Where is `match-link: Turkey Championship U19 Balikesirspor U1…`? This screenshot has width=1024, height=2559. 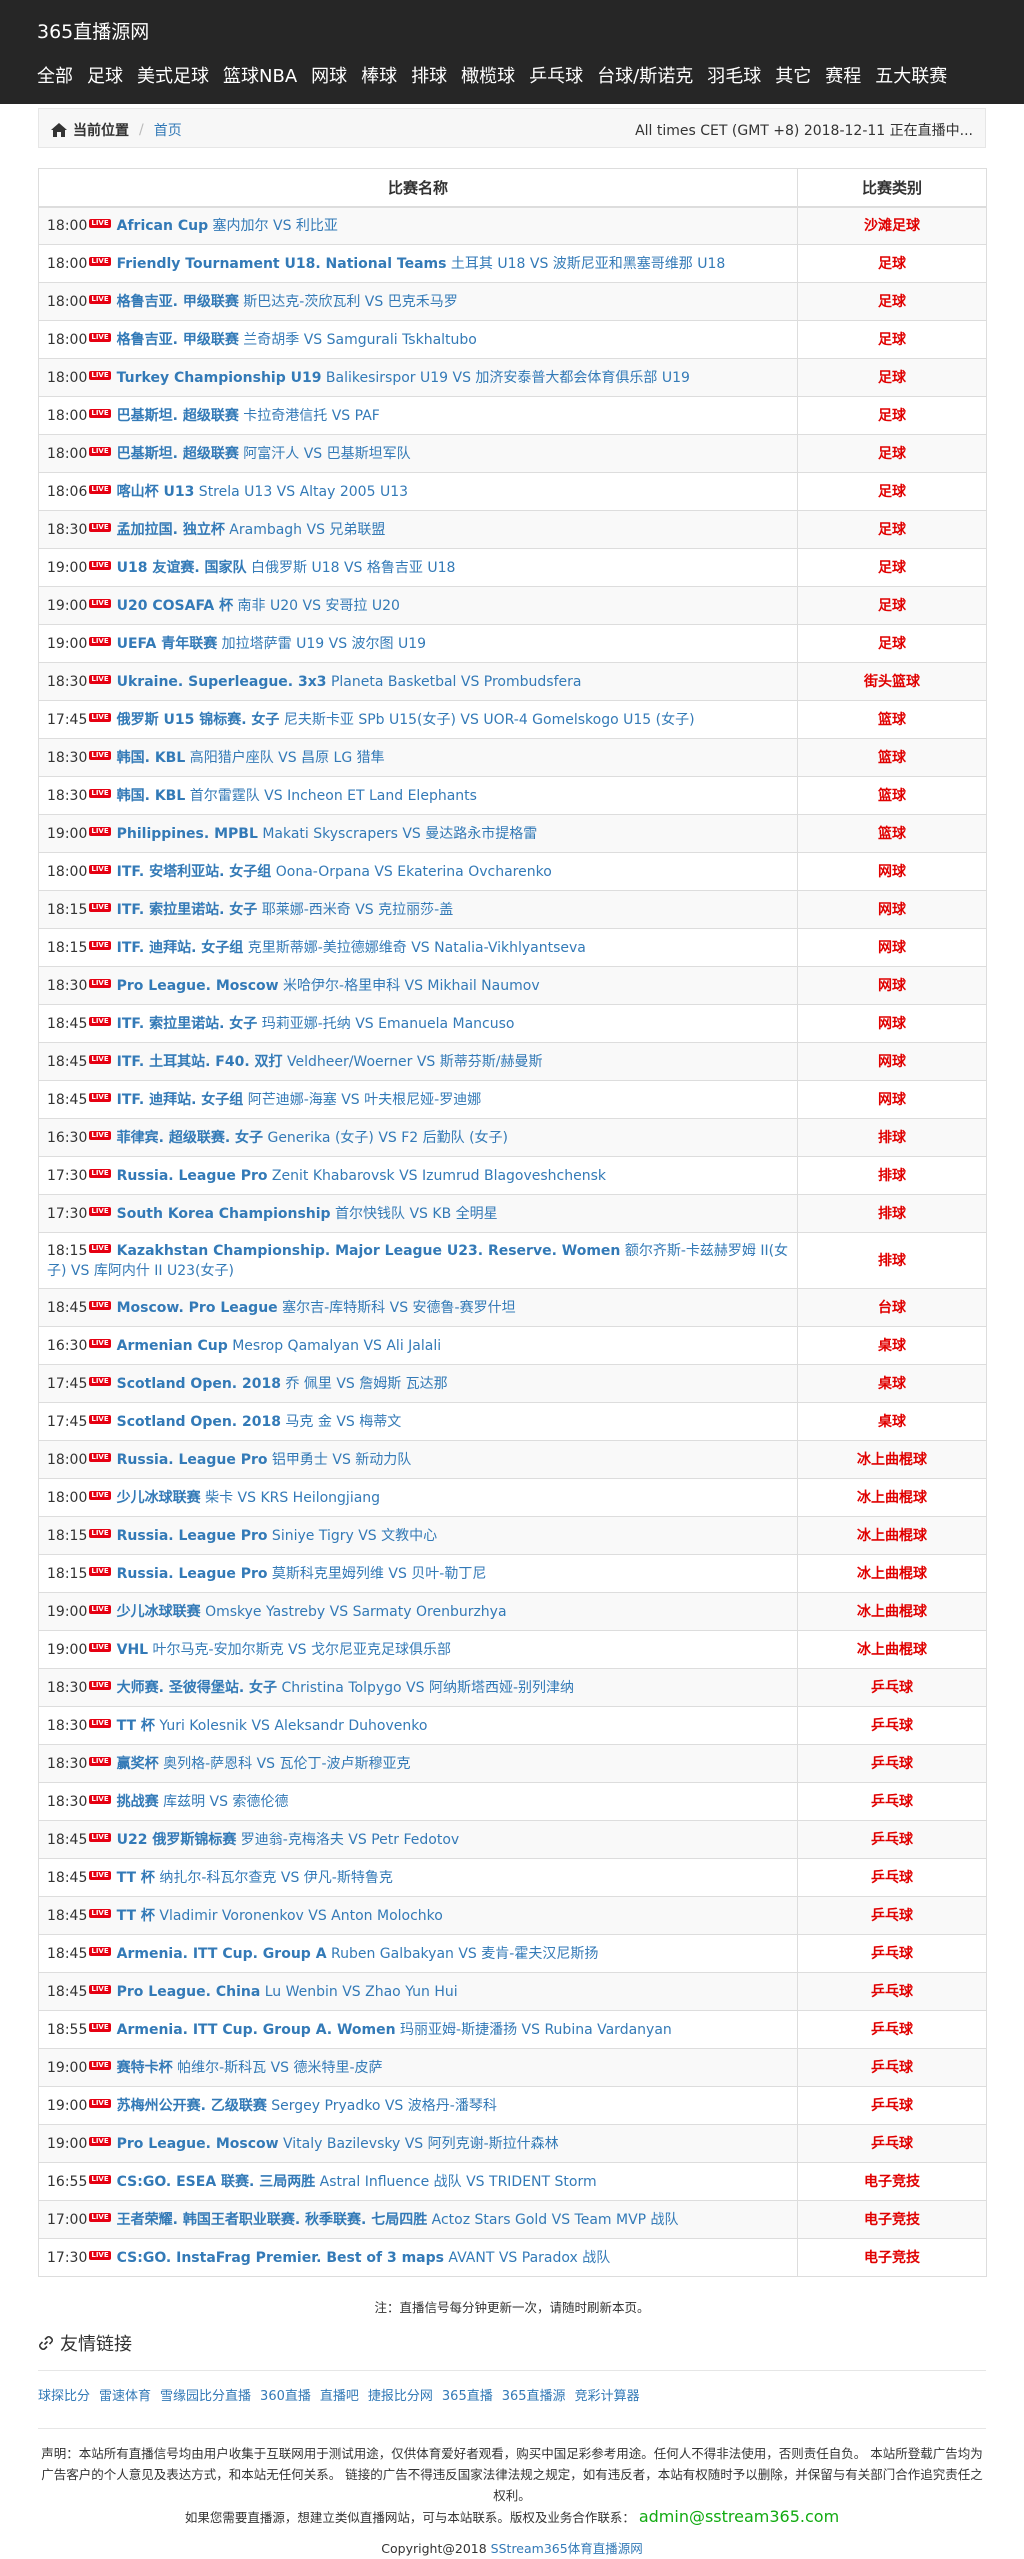
match-link: Turkey Championship U19 Balikesirspor U1… is located at coordinates (403, 378).